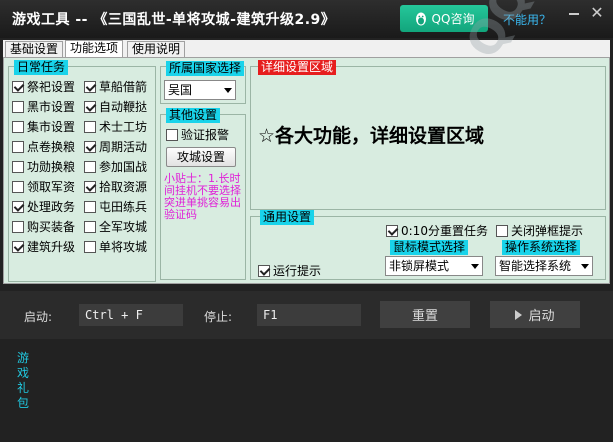 This screenshot has height=442, width=613. What do you see at coordinates (123, 87) in the screenshot?
I see `daily-task-label: 草船借箭` at bounding box center [123, 87].